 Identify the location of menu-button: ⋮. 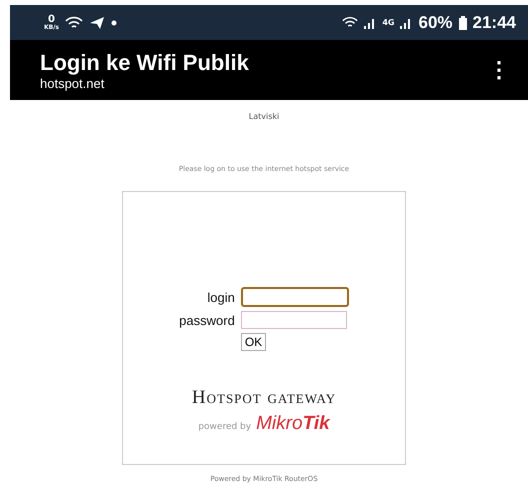
(499, 70).